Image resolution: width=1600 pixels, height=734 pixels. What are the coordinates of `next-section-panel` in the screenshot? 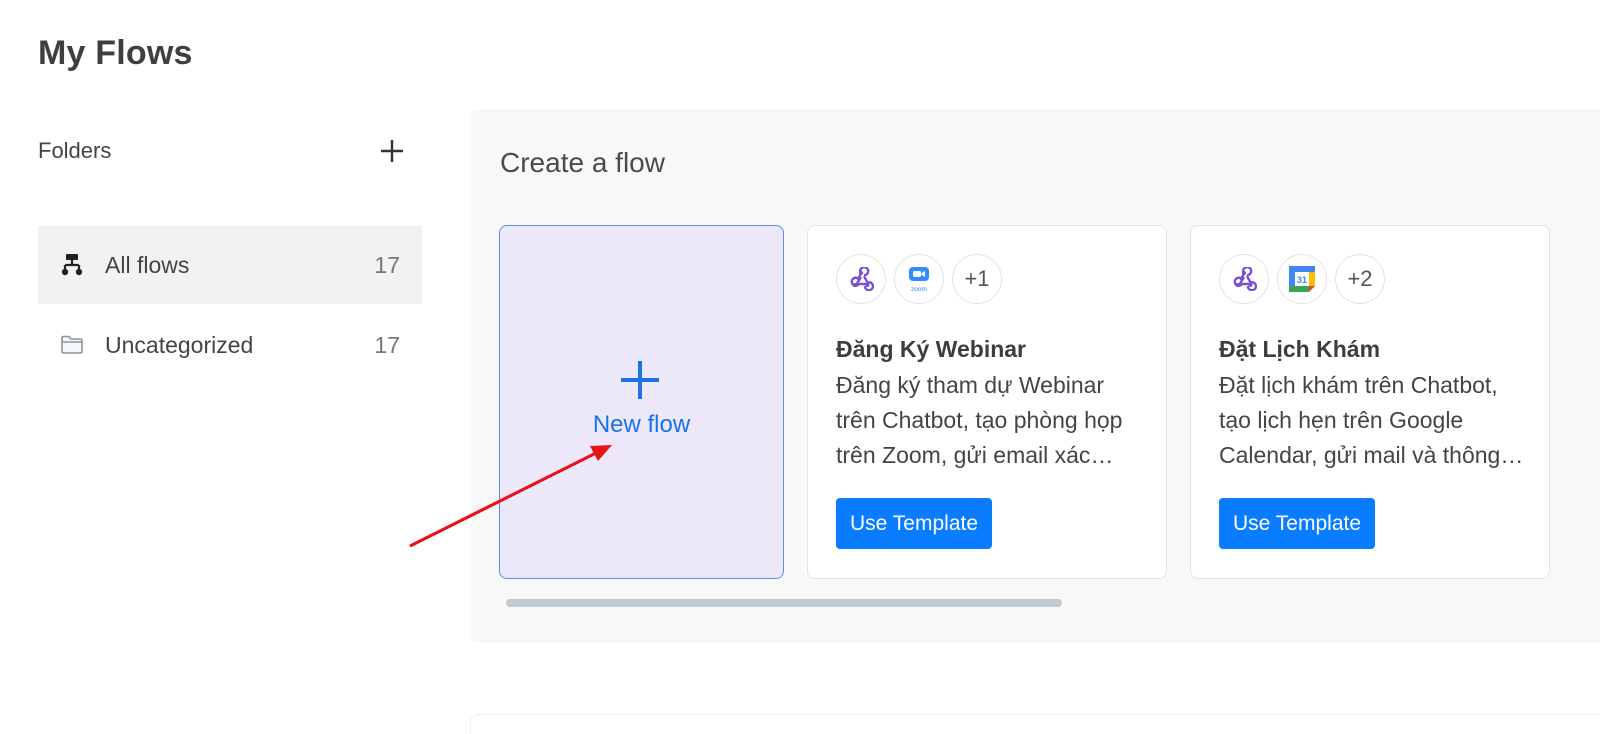 It's located at (1035, 724).